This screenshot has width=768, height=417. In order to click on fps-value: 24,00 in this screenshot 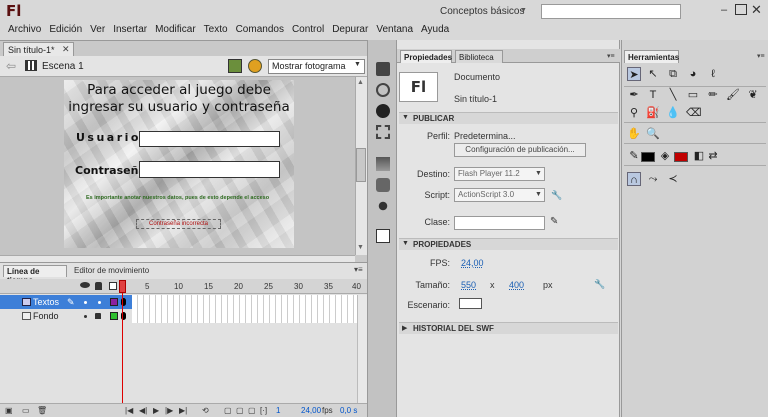, I will do `click(472, 263)`.